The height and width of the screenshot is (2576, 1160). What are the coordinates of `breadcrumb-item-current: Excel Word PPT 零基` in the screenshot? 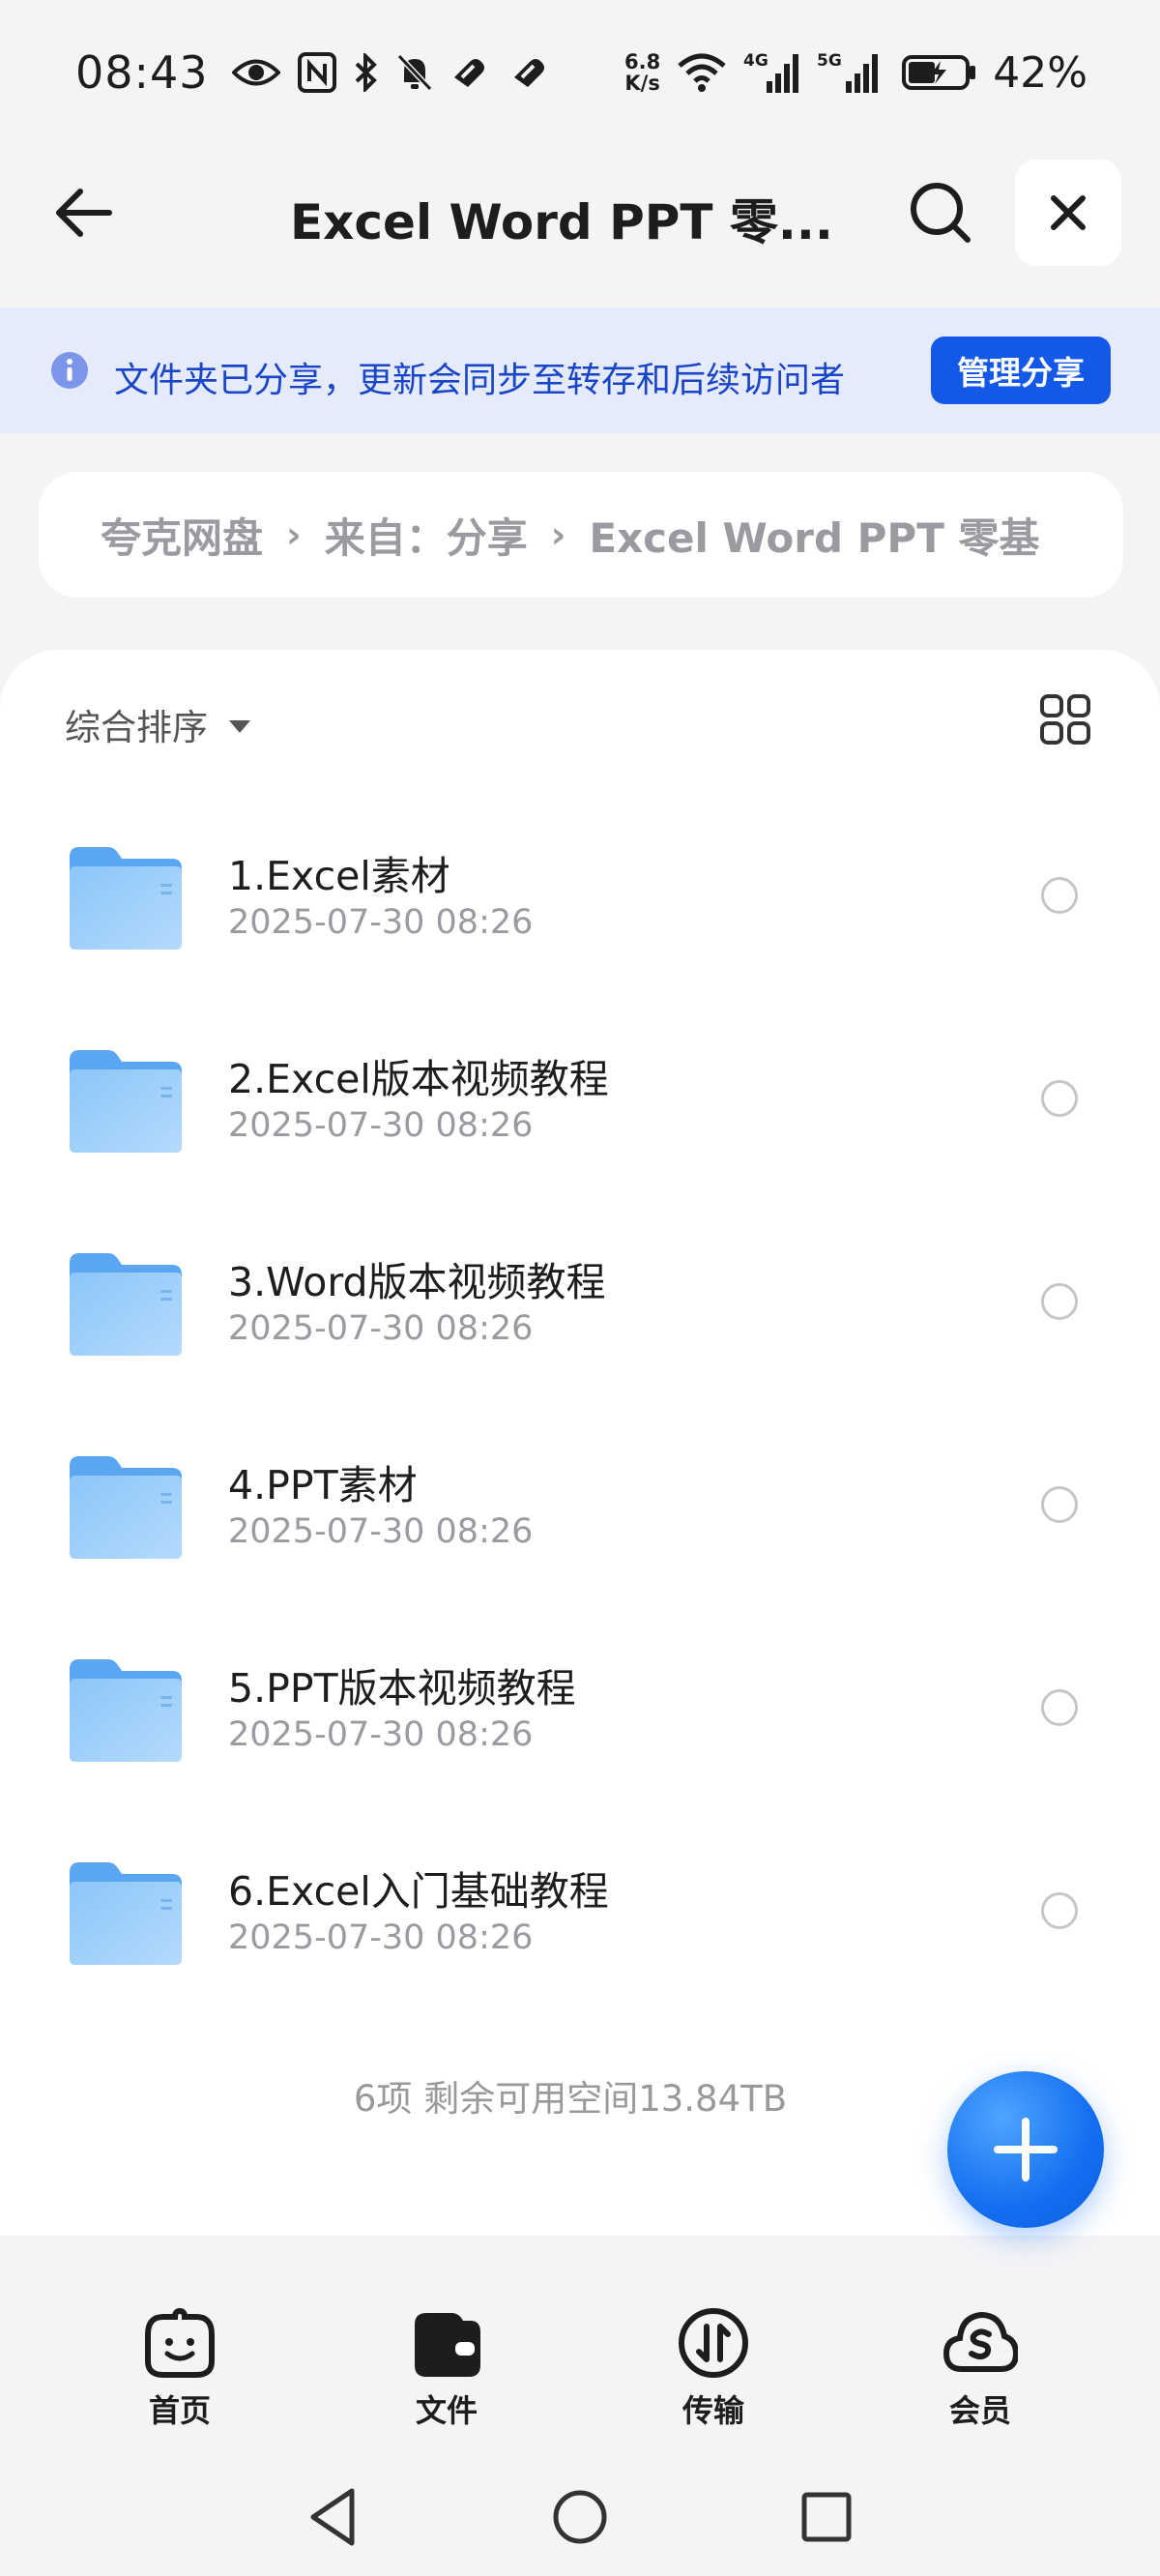 It's located at (814, 535).